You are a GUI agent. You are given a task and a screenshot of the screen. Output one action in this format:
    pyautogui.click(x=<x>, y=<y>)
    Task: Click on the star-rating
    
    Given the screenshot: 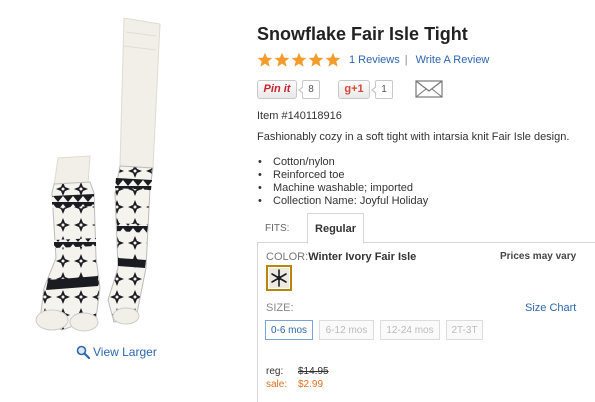 What is the action you would take?
    pyautogui.click(x=299, y=60)
    